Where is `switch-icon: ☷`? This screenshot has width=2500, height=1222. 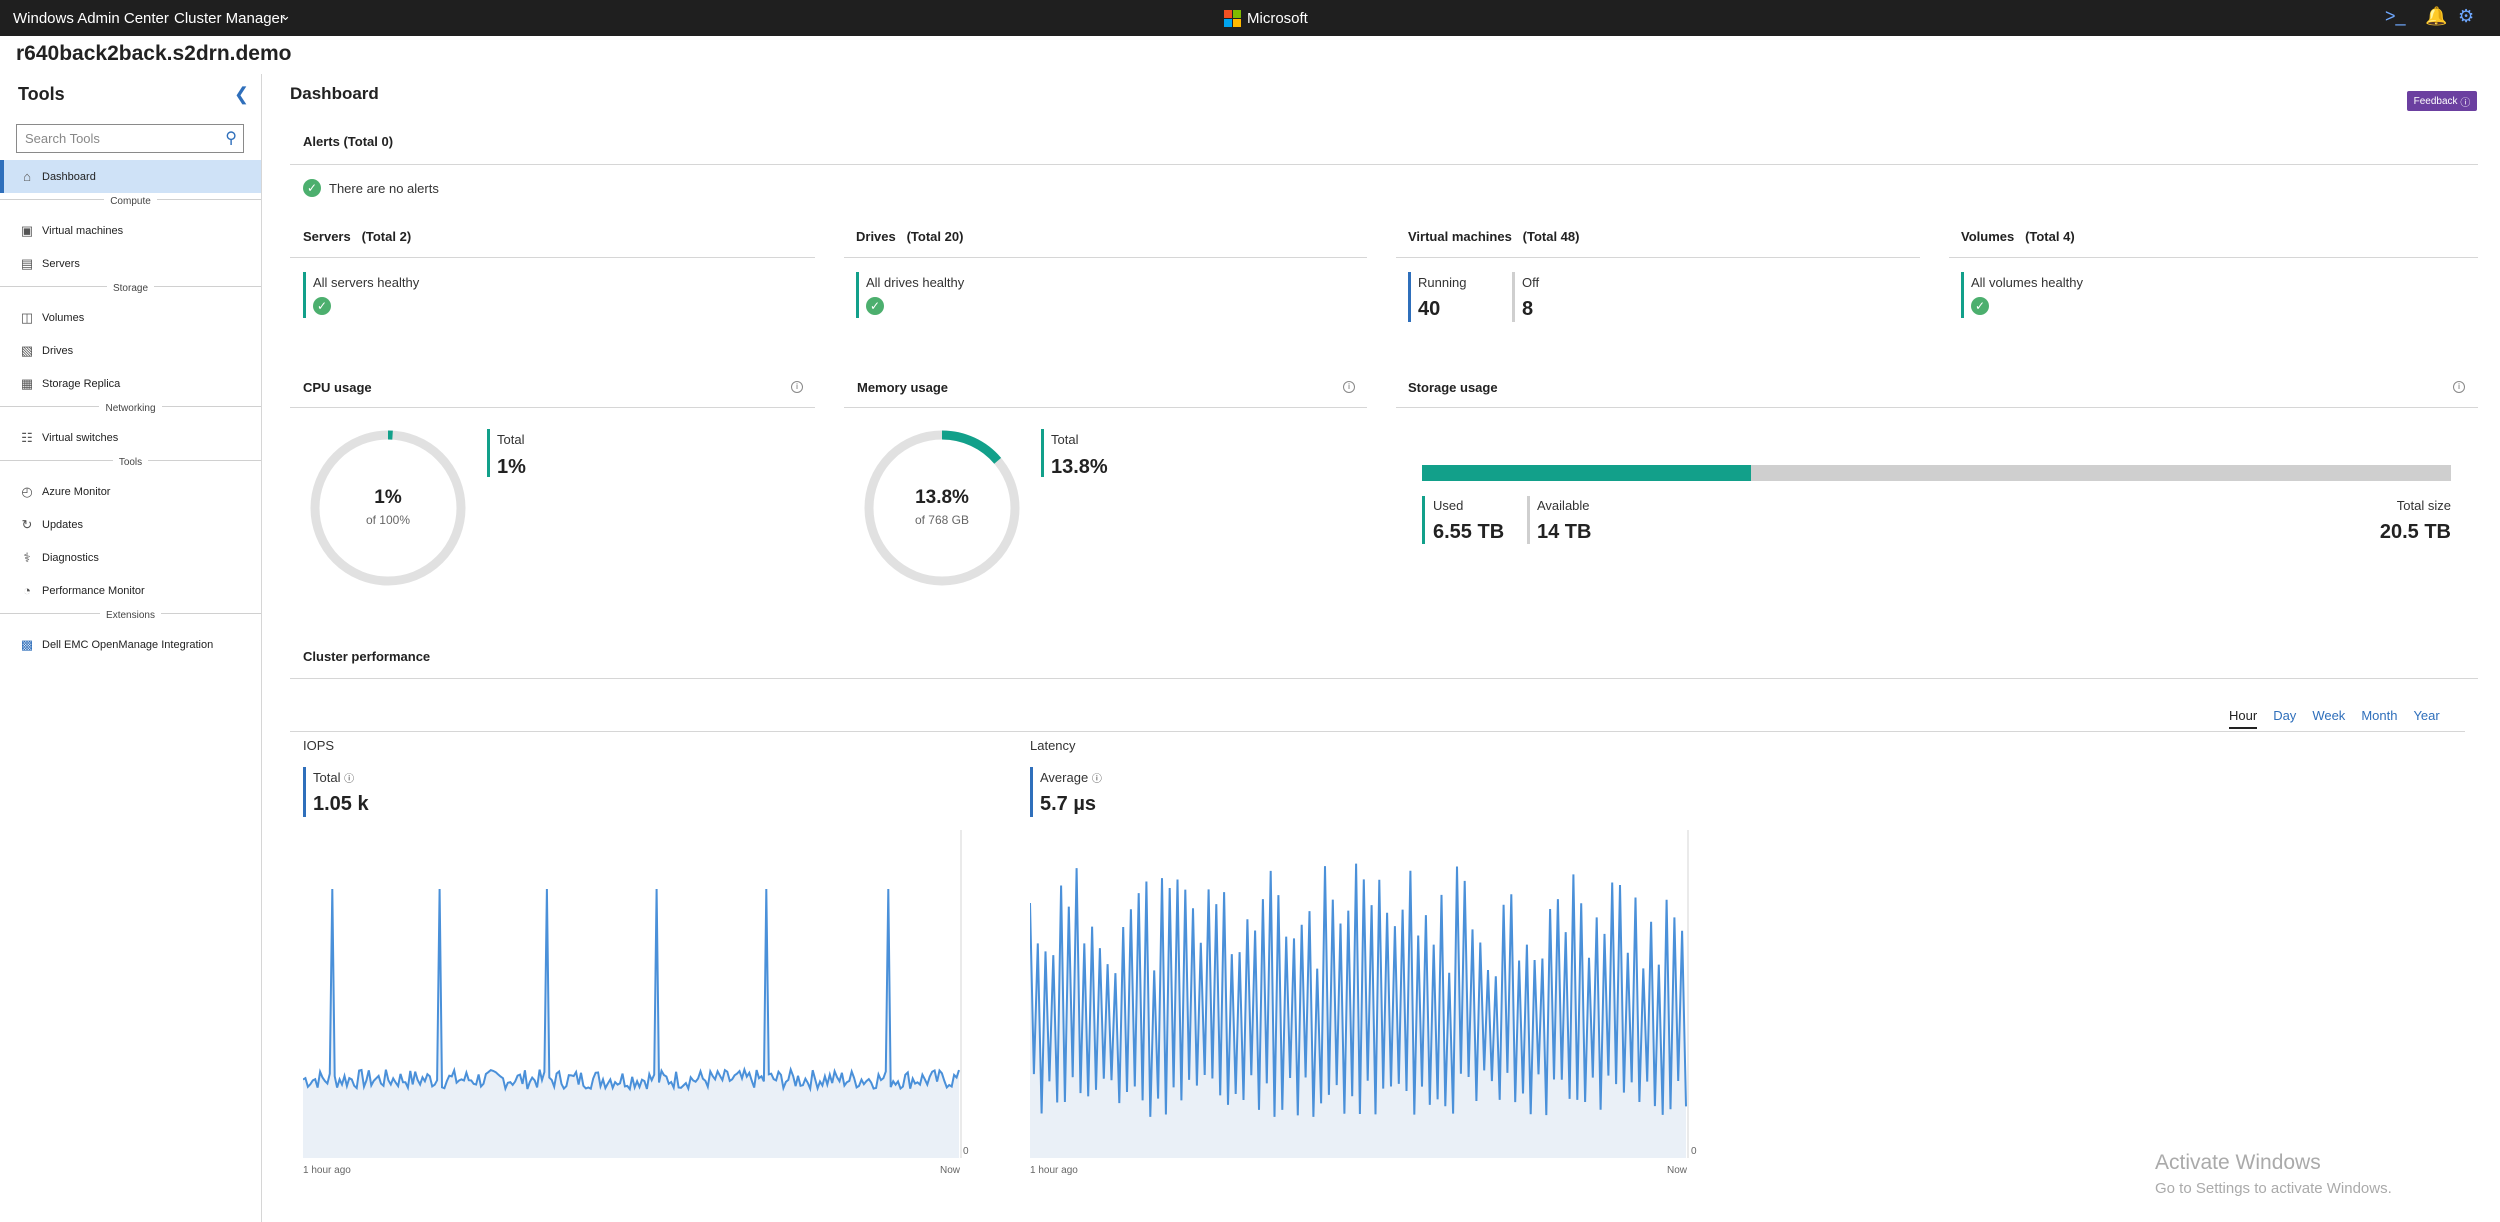 switch-icon: ☷ is located at coordinates (27, 437).